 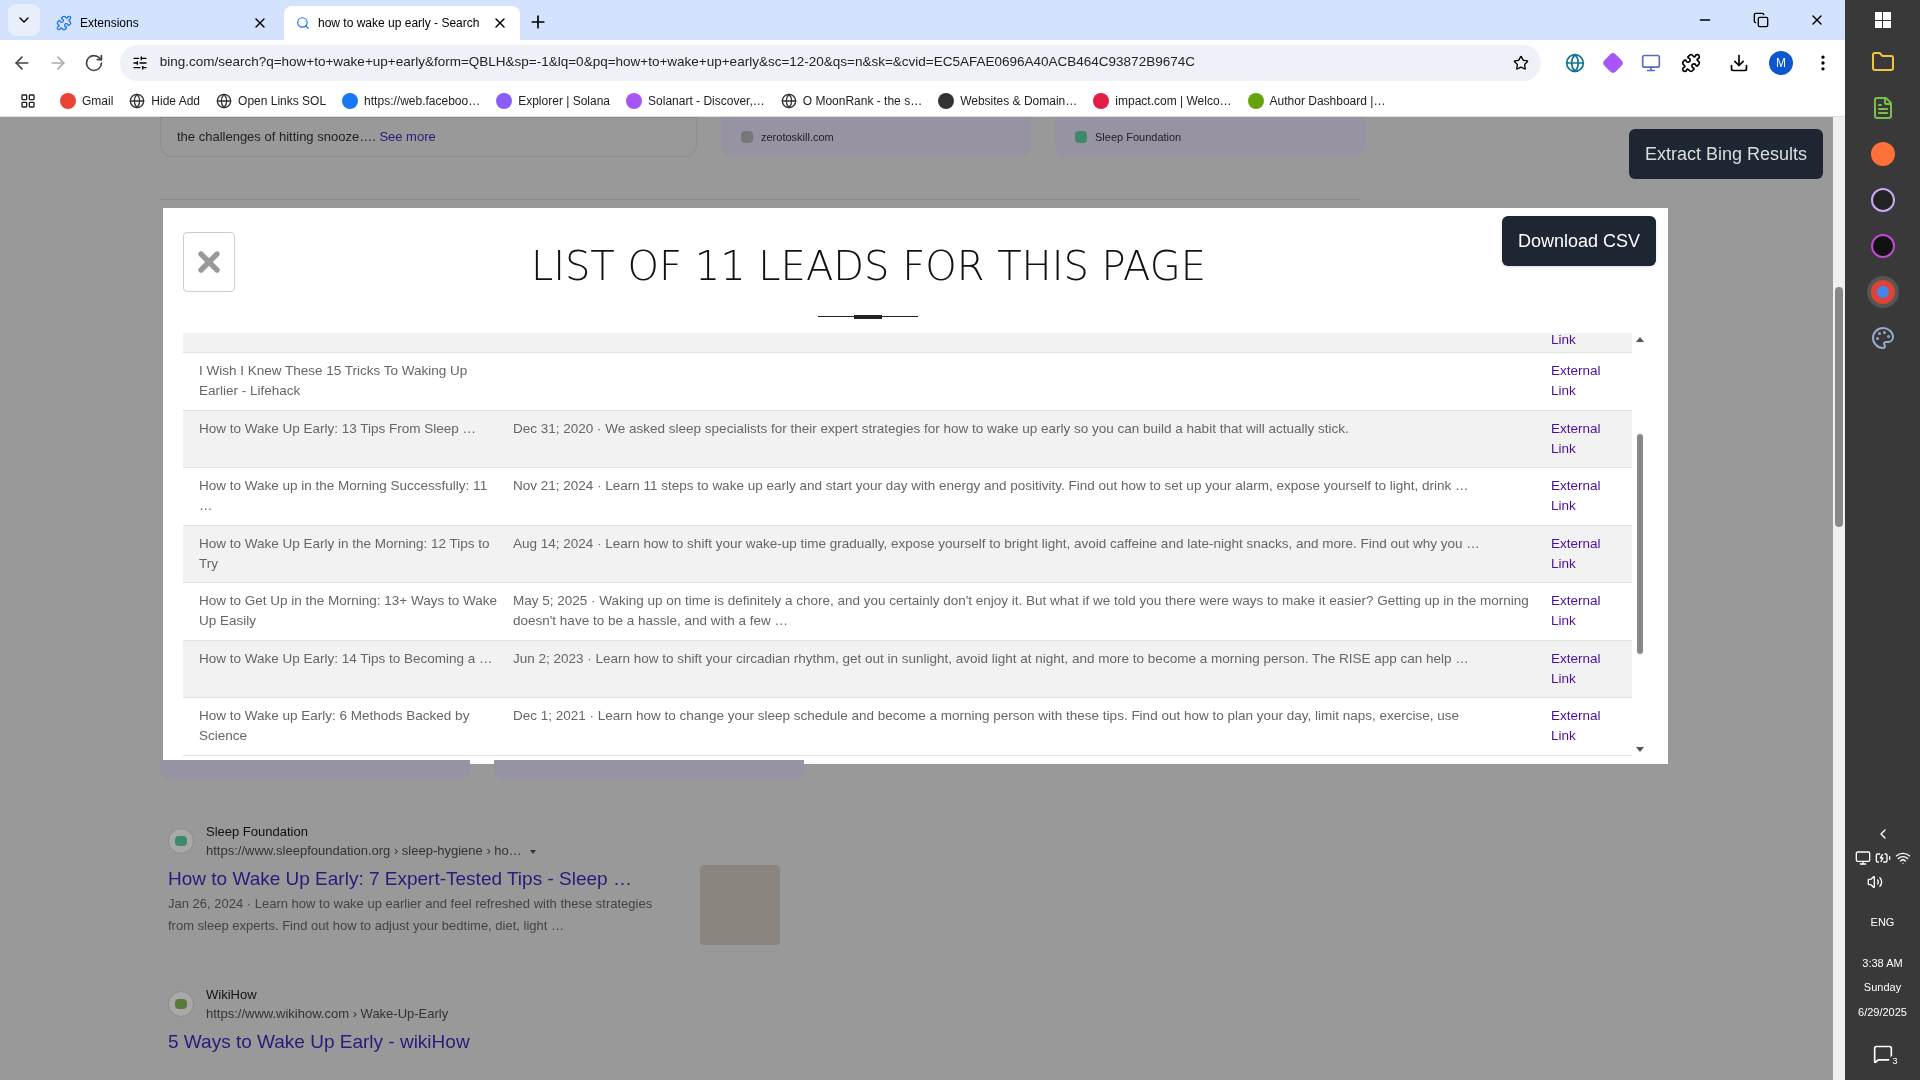 What do you see at coordinates (232, 994) in the screenshot?
I see `site-name: WikiHow` at bounding box center [232, 994].